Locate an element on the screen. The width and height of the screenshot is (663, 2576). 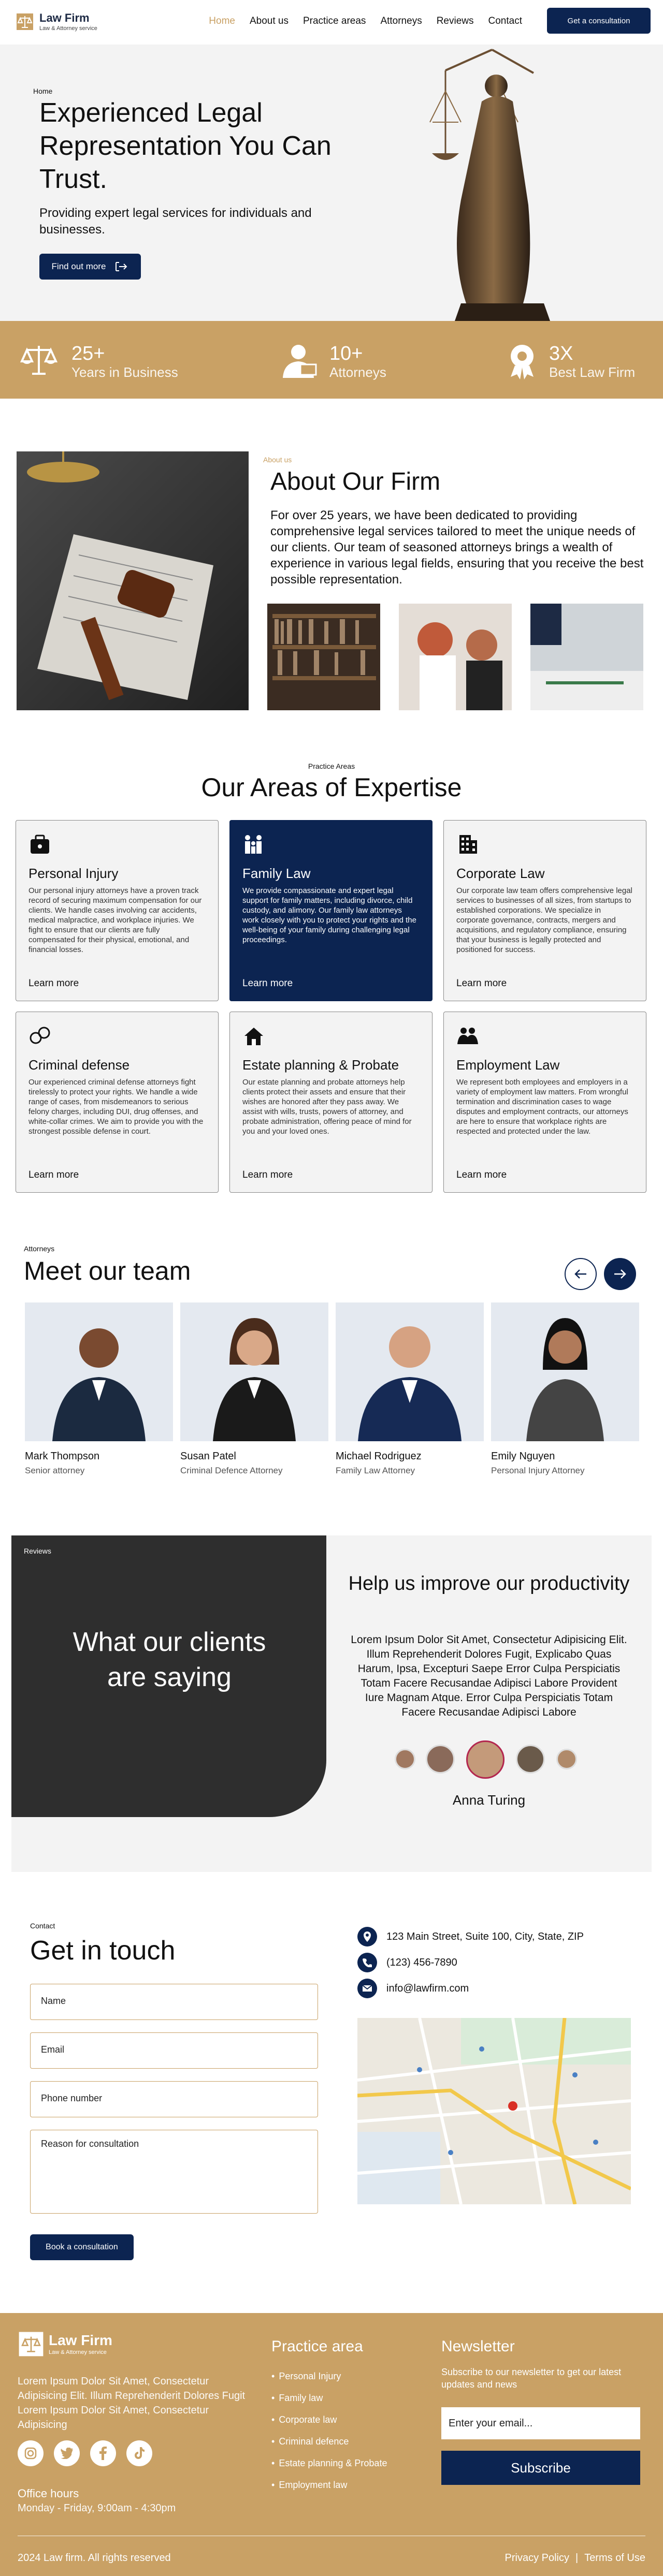
about-gavel-image is located at coordinates (133, 580).